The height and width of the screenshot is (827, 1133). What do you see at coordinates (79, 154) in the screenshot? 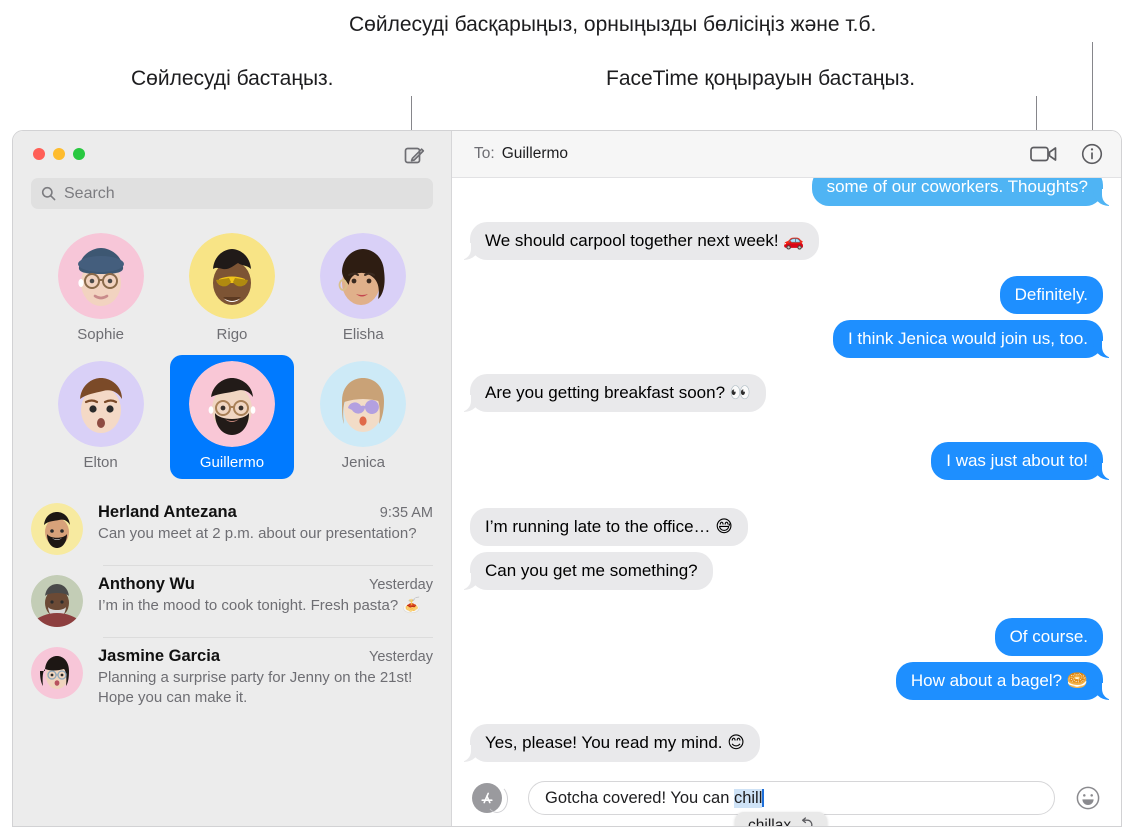
I see `zoom-button` at bounding box center [79, 154].